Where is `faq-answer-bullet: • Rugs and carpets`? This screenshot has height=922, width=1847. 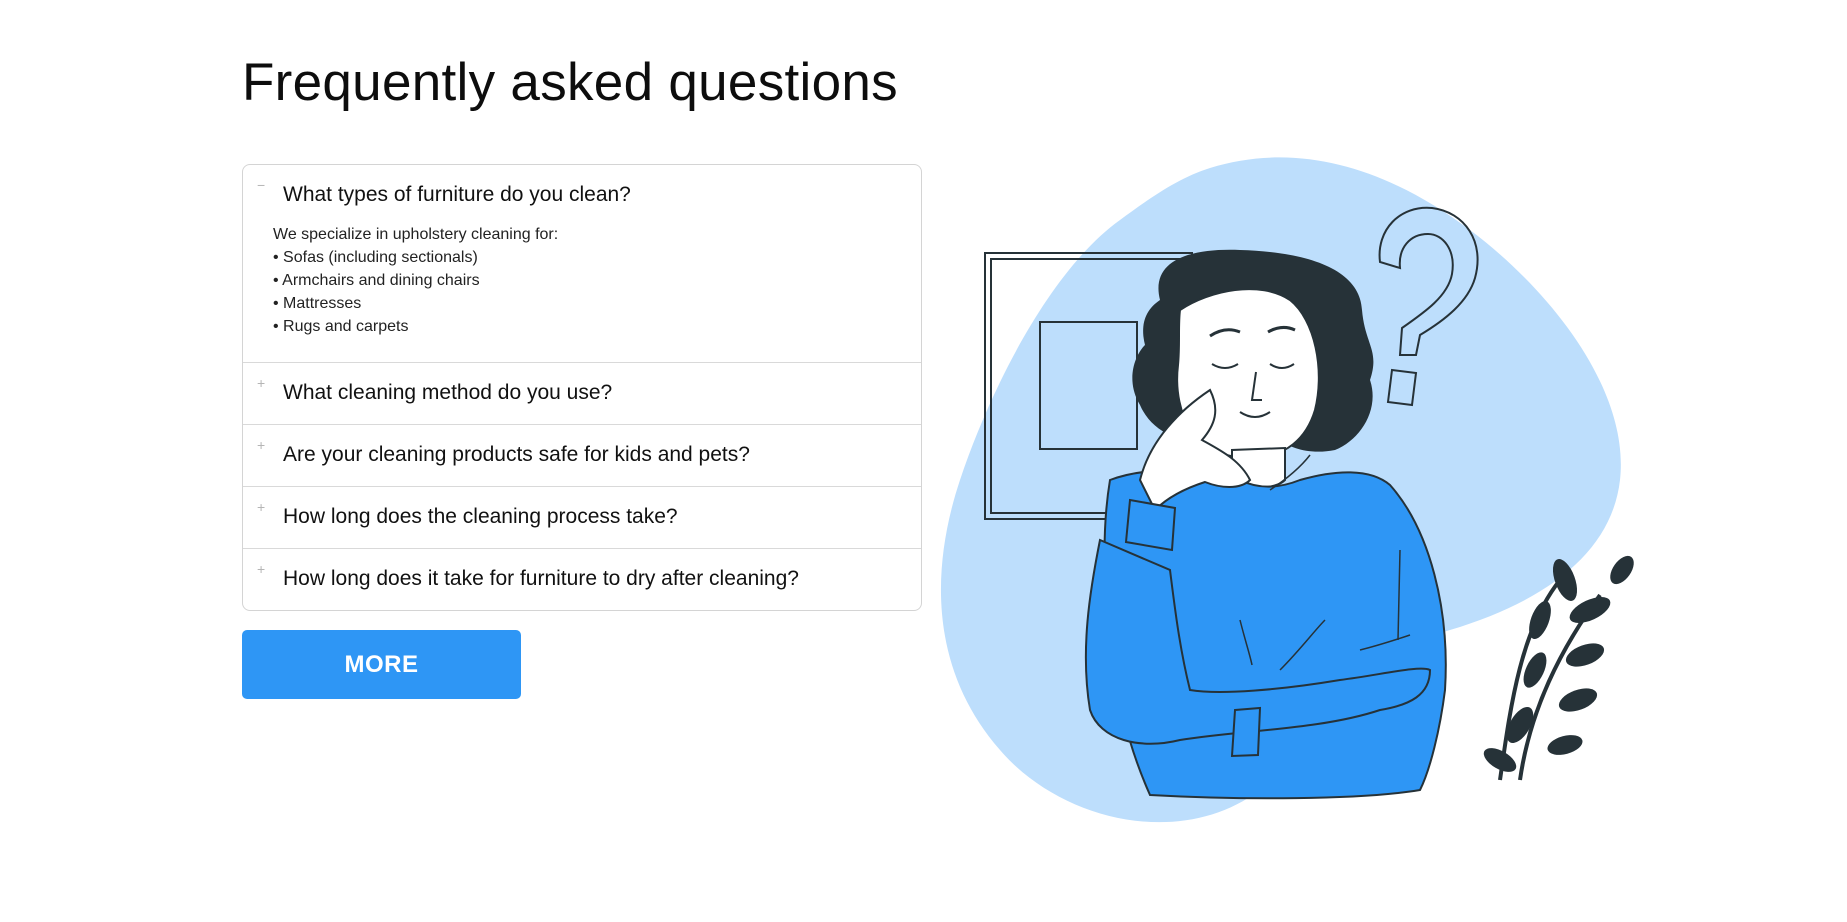
faq-answer-bullet: • Rugs and carpets is located at coordinates (341, 326).